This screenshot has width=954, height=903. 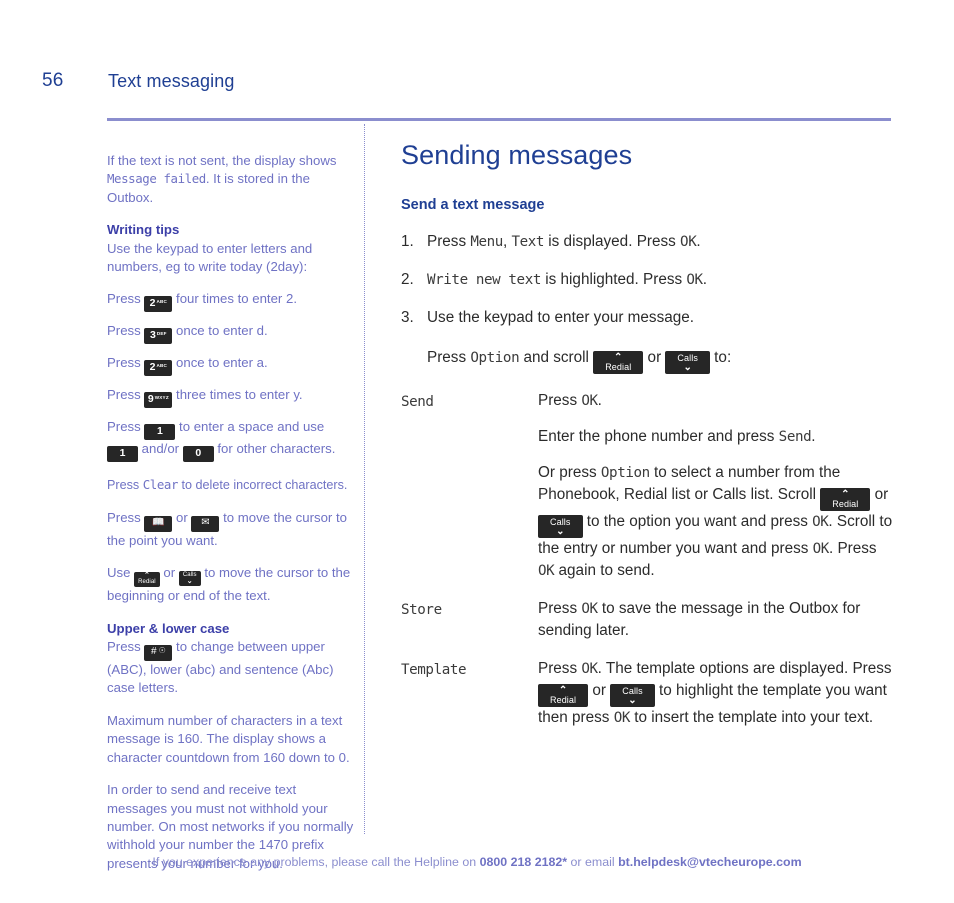 I want to click on scroll-text-2: and scroll, so click(x=556, y=357).